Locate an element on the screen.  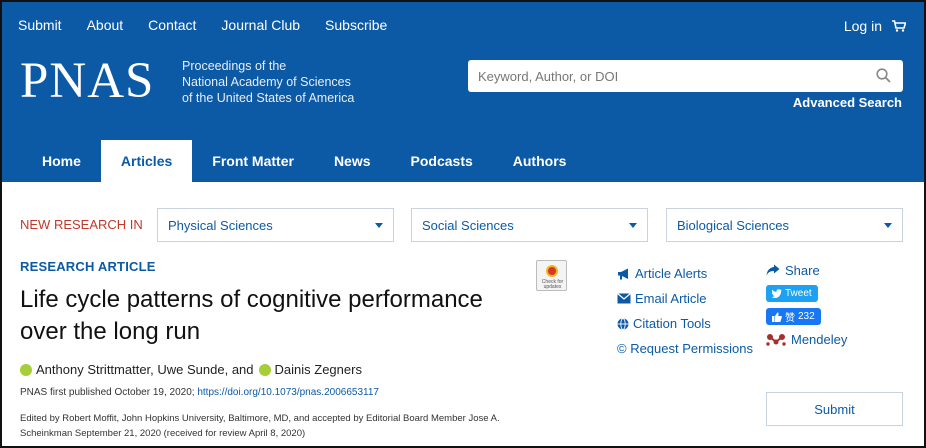
tagline-line-3: of the United States of America is located at coordinates (268, 98).